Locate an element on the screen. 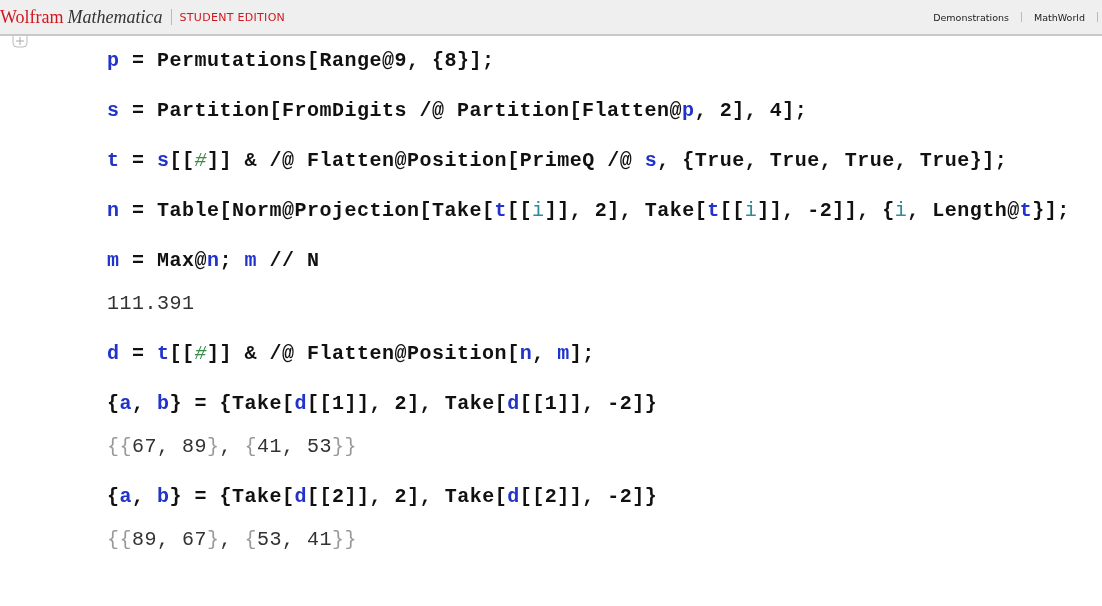  input-code-line: d = t[[#]] & /@ Flatten@Position[n, m]; is located at coordinates (351, 354).